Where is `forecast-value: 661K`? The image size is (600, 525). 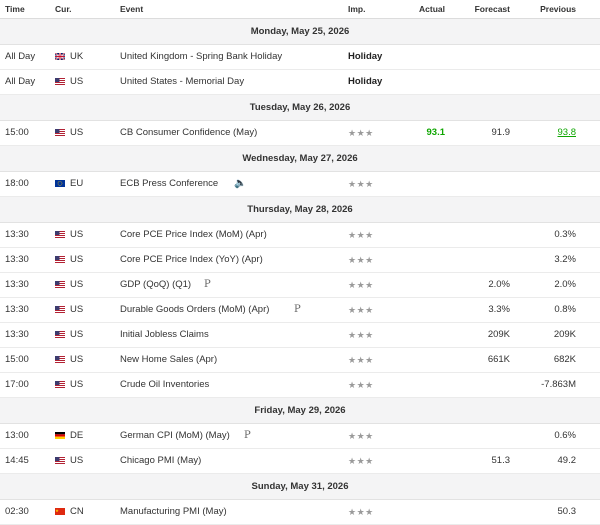 forecast-value: 661K is located at coordinates (498, 359).